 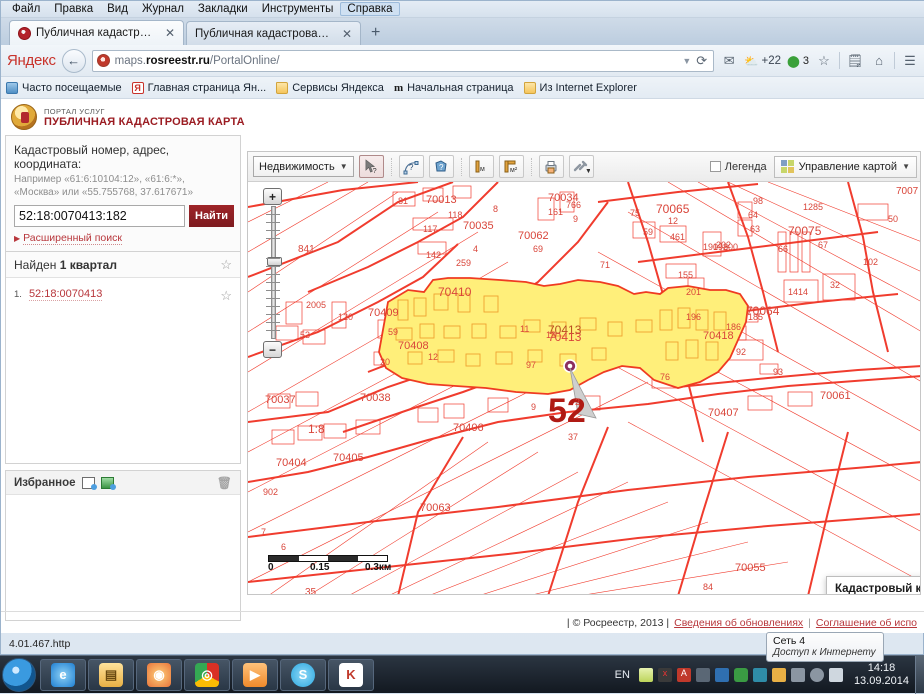 What do you see at coordinates (73, 9) in the screenshot?
I see `menu-item-edit: Правка` at bounding box center [73, 9].